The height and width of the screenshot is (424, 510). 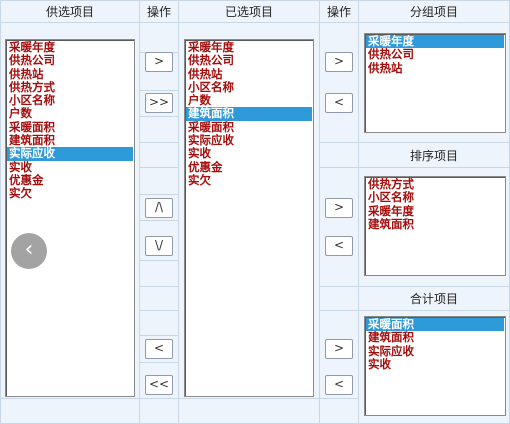 What do you see at coordinates (339, 208) in the screenshot?
I see `sort-add-button: >` at bounding box center [339, 208].